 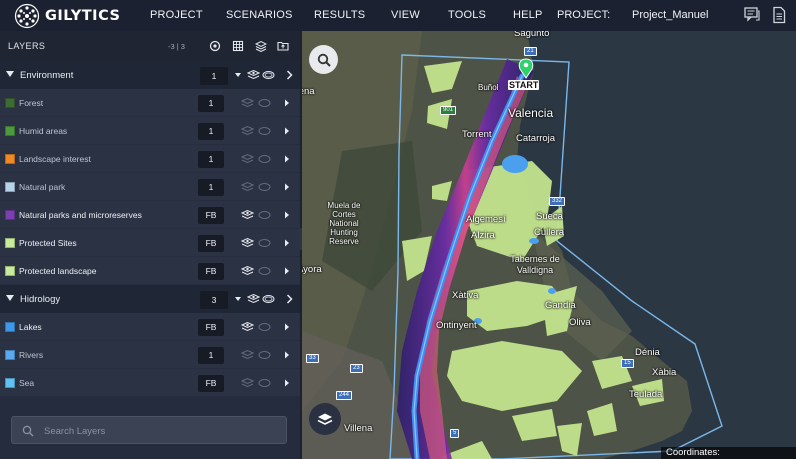 I want to click on layer-group-environment: Environment 1, so click(x=150, y=75).